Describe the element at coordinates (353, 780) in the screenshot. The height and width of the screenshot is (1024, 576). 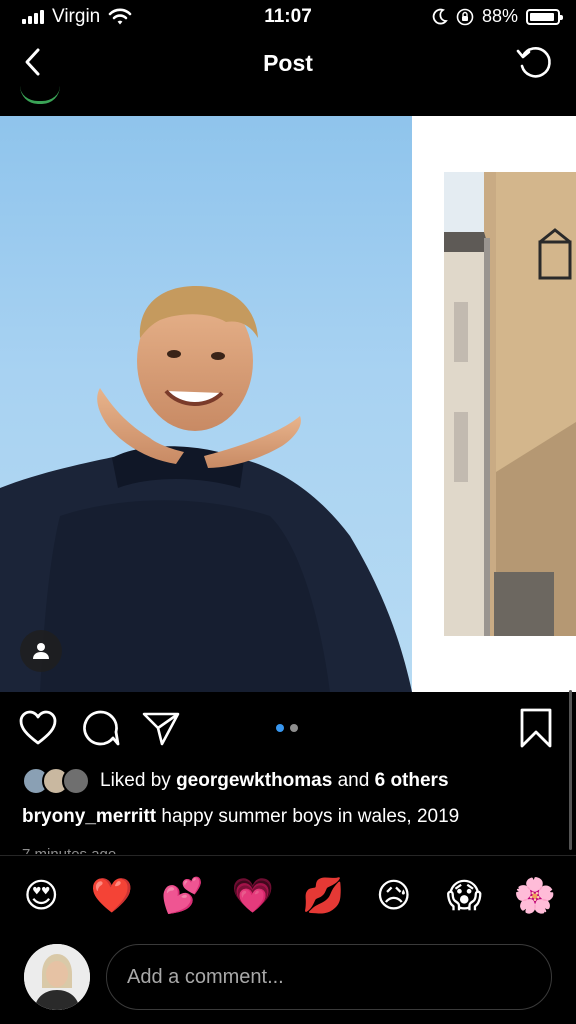
I see `likes-joiner: and` at that location.